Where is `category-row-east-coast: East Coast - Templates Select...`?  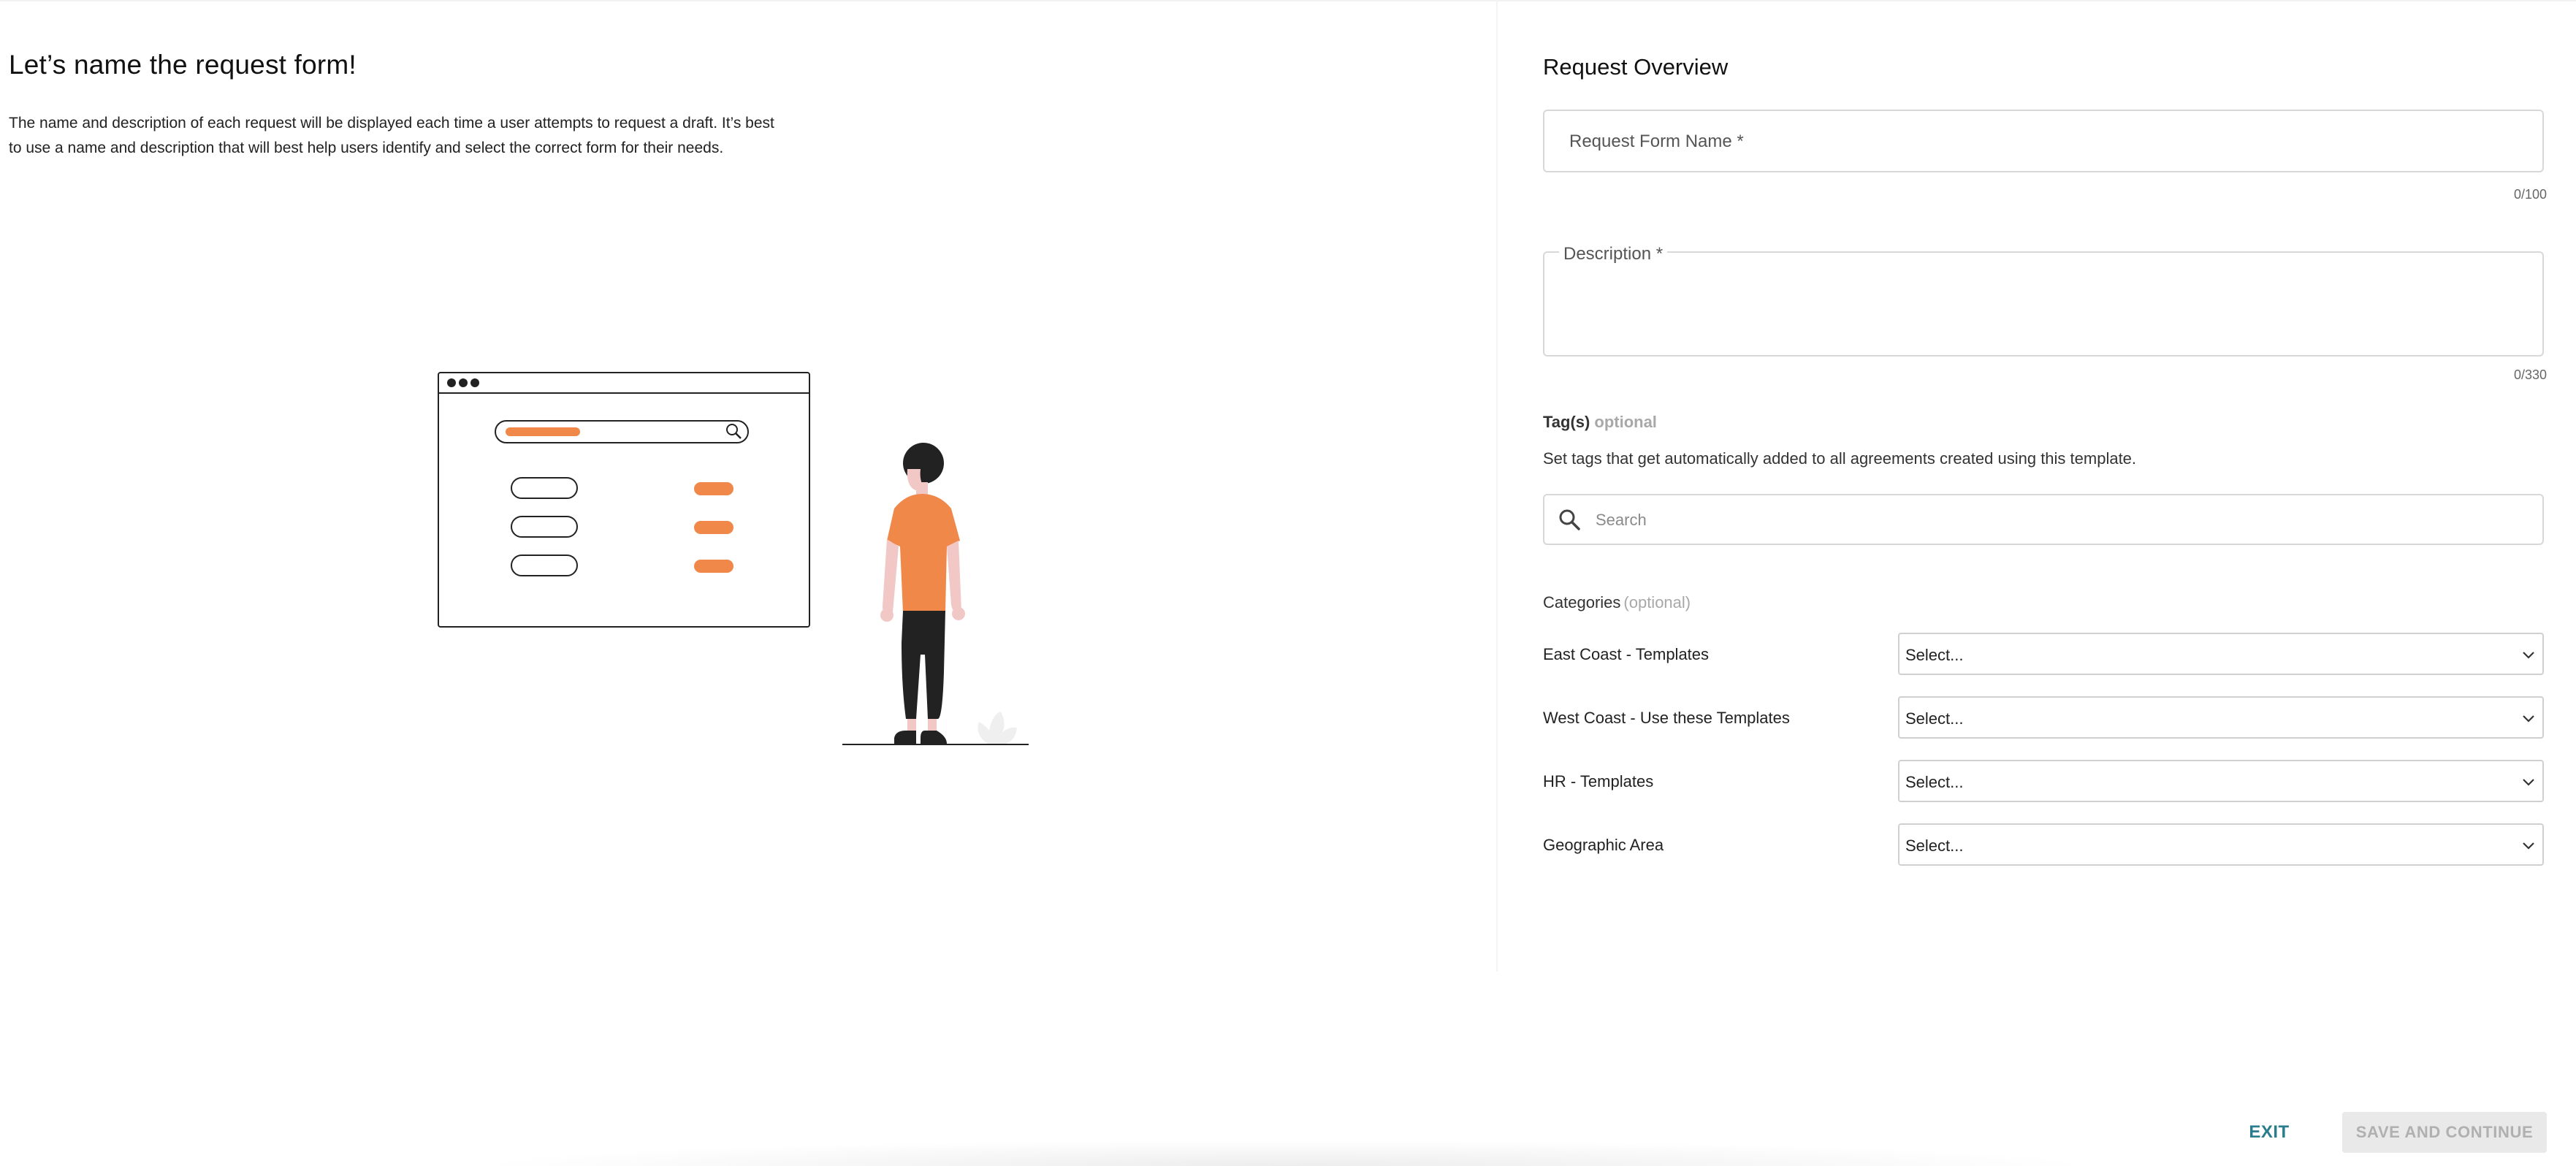
category-row-east-coast: East Coast - Templates Select... is located at coordinates (2043, 654).